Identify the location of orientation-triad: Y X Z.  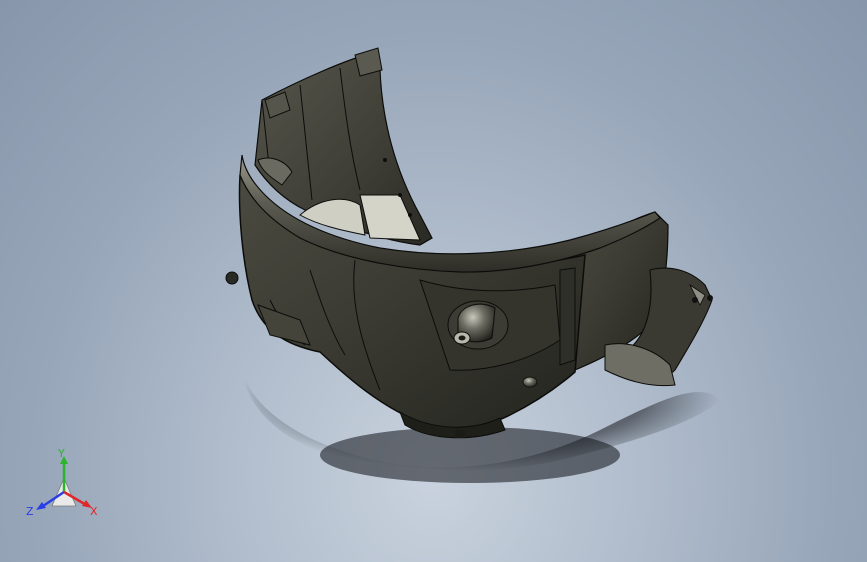
(64, 486).